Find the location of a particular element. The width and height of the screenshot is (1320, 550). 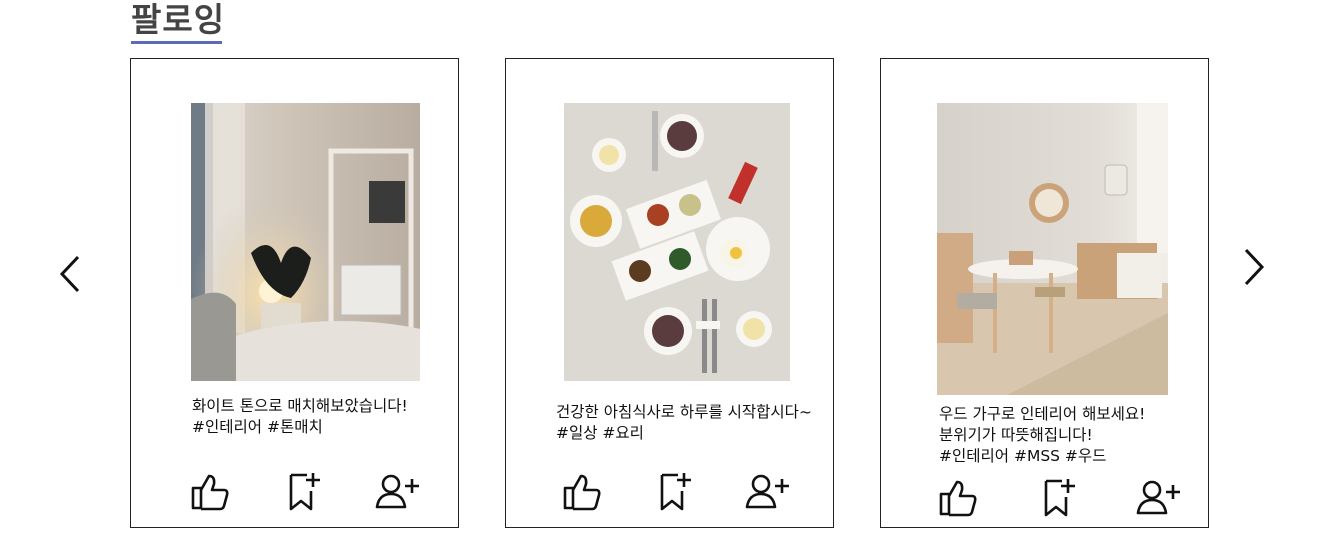

post-photo-breakfast is located at coordinates (677, 242).